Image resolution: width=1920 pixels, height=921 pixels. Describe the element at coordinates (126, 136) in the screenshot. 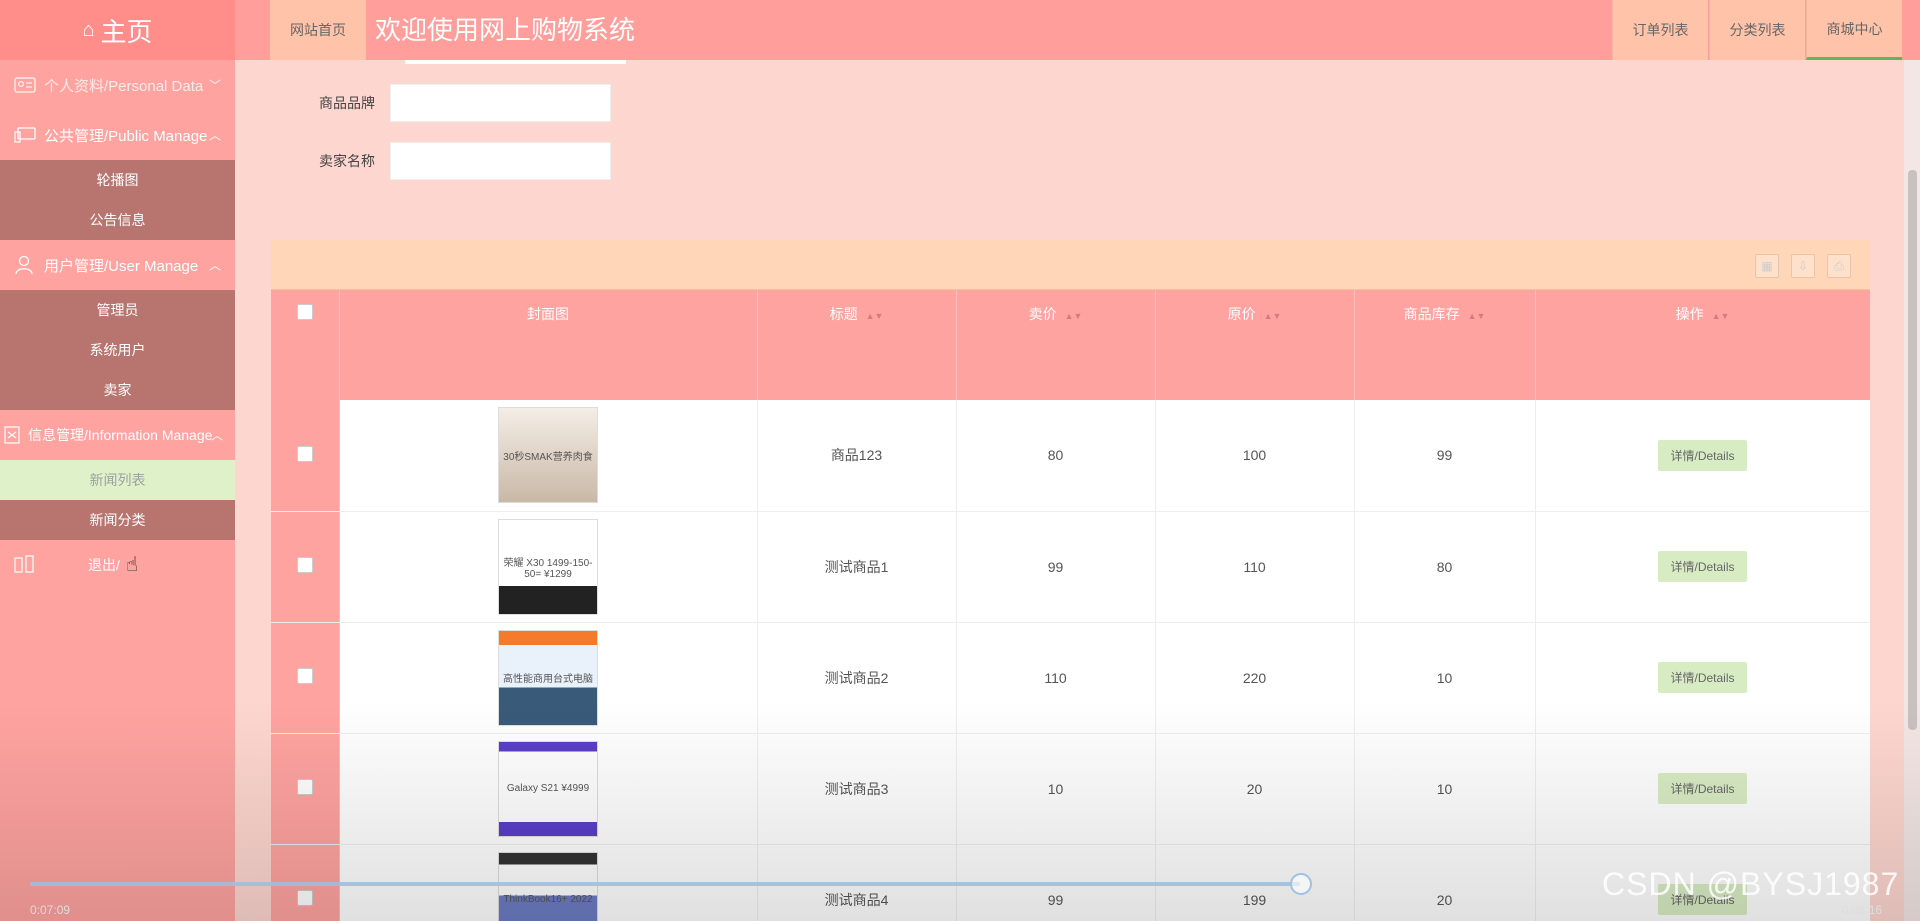

I see `sidebar-group-label: 公共管理/Public Manage` at that location.